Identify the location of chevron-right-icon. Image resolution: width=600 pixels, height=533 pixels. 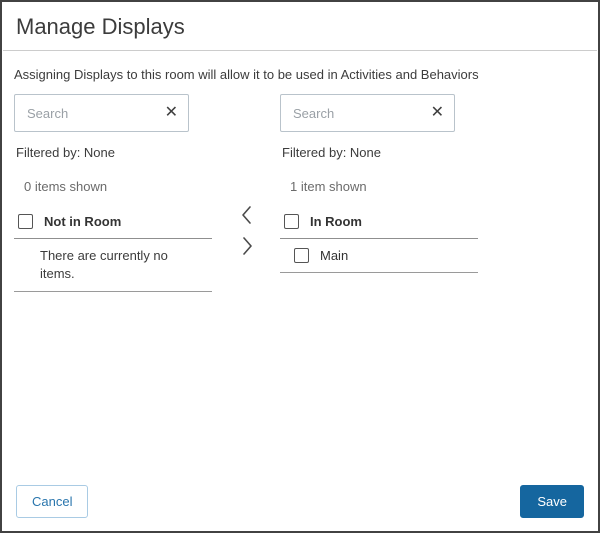
(247, 246).